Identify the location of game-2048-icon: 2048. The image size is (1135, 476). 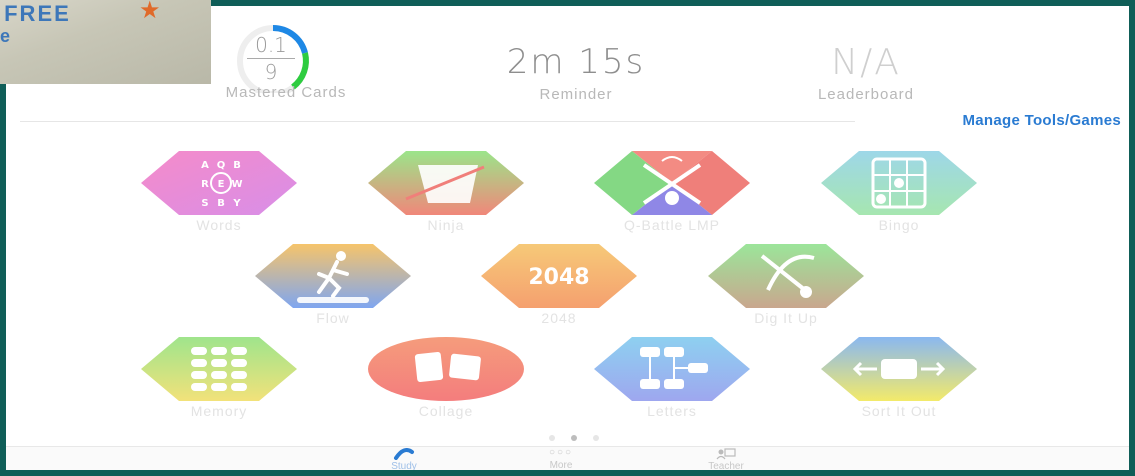
(559, 276).